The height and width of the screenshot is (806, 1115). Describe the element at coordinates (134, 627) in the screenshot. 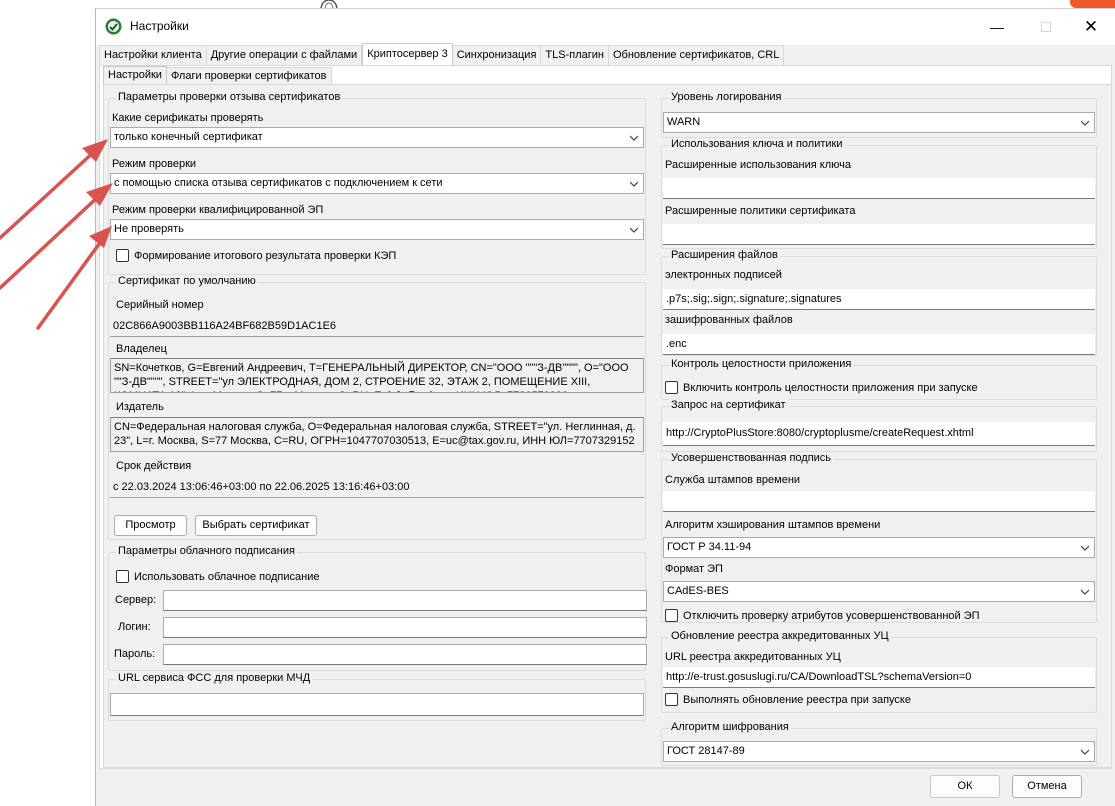

I see `login-label: Логин:` at that location.